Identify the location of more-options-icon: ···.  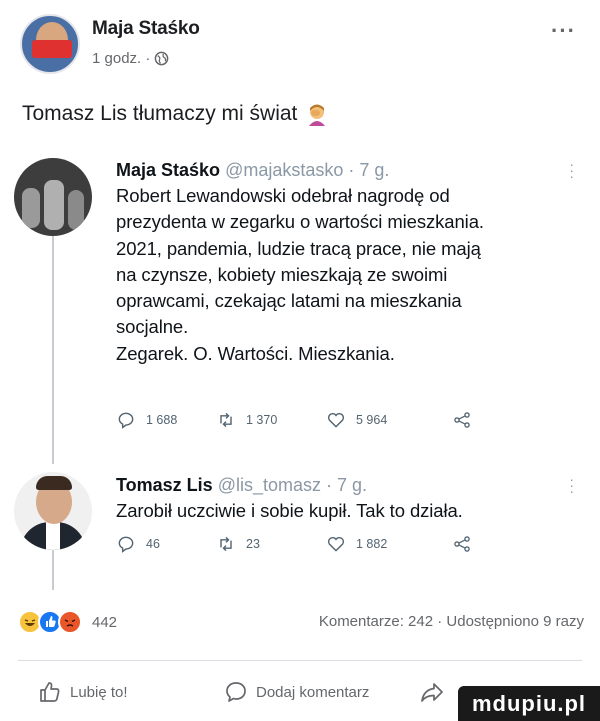
(563, 31).